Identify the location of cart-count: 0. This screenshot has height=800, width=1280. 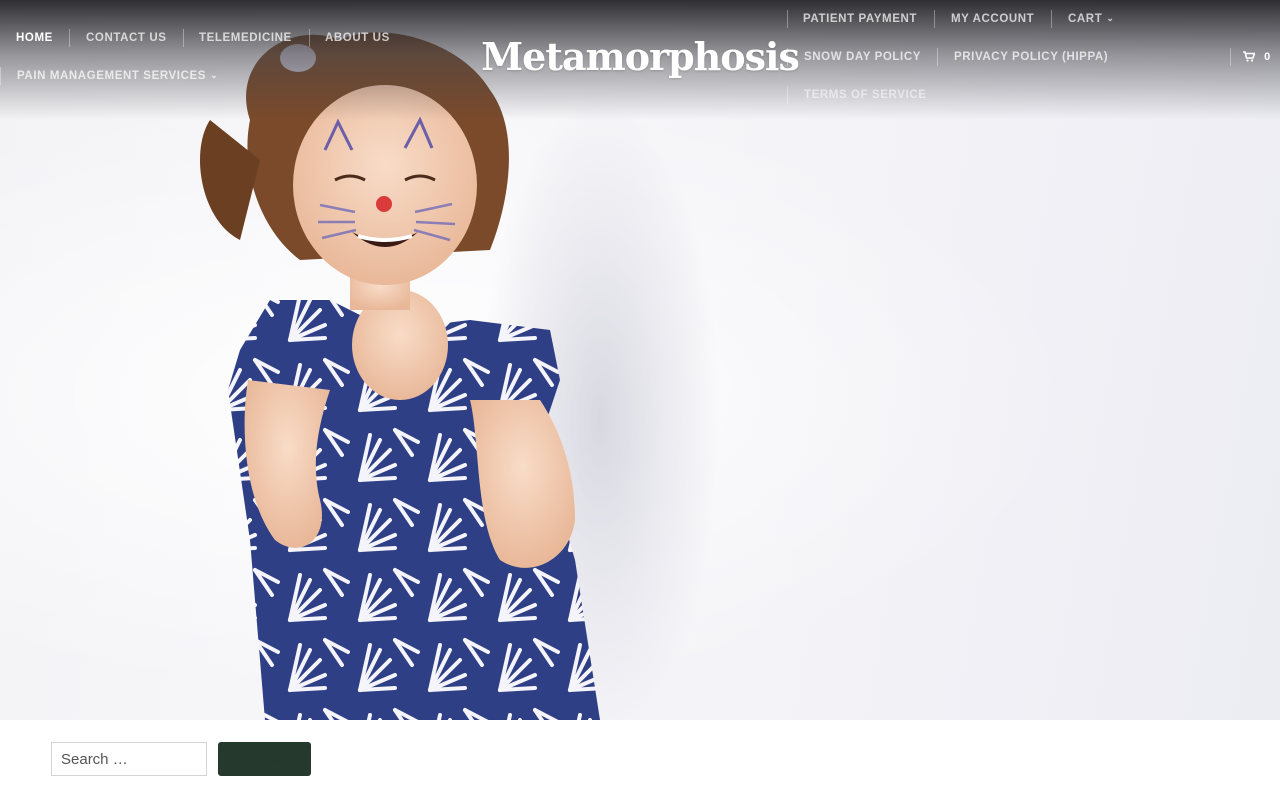
(1267, 57).